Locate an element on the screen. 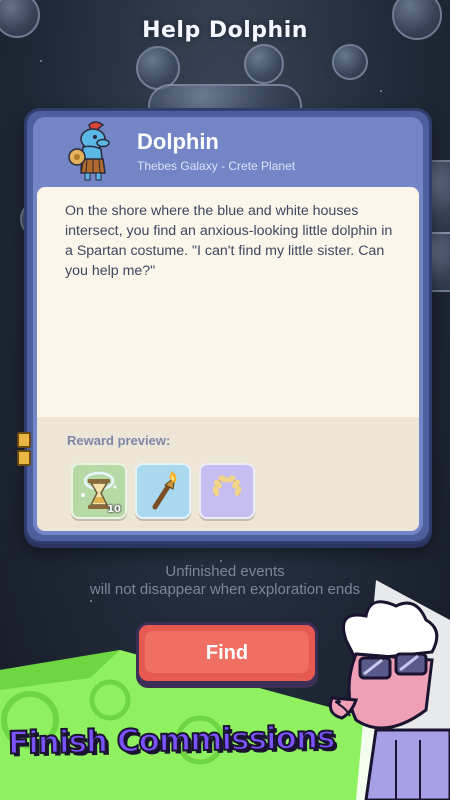  find-button: Find is located at coordinates (227, 653).